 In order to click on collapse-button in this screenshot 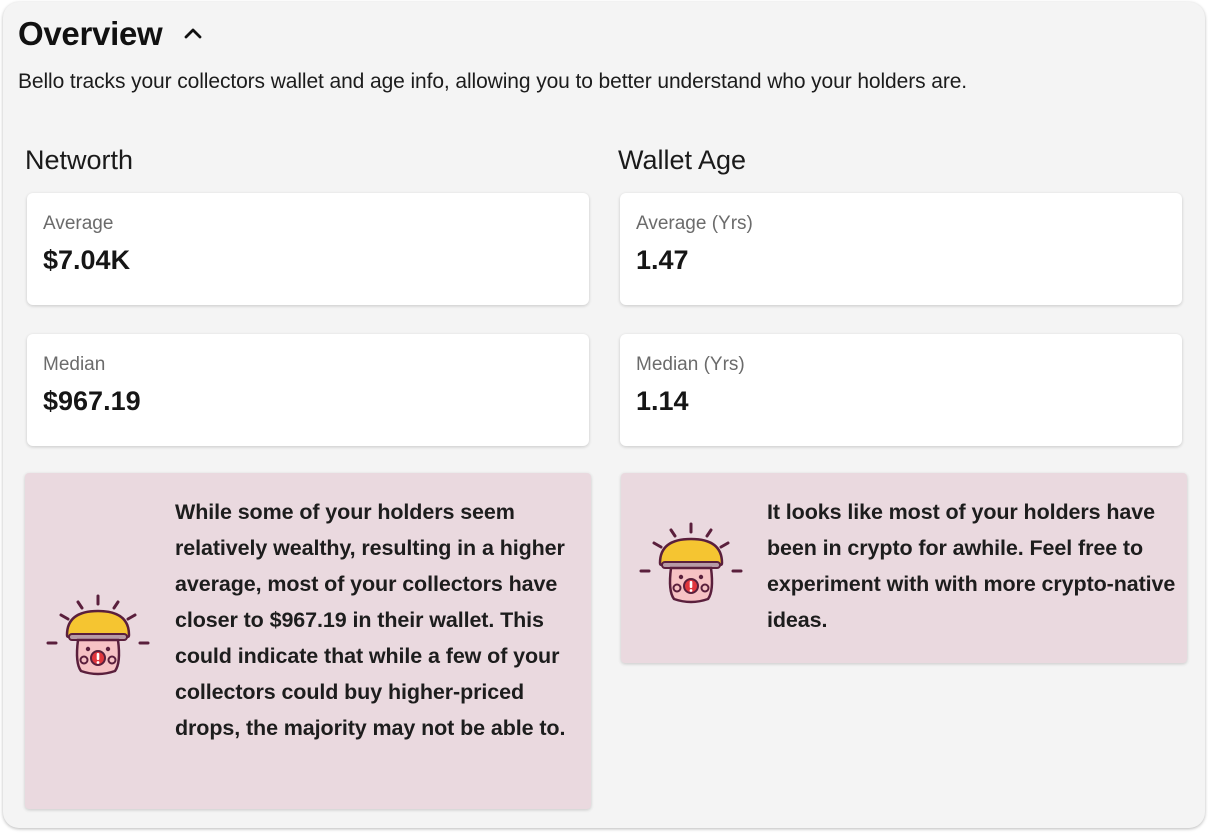, I will do `click(193, 34)`.